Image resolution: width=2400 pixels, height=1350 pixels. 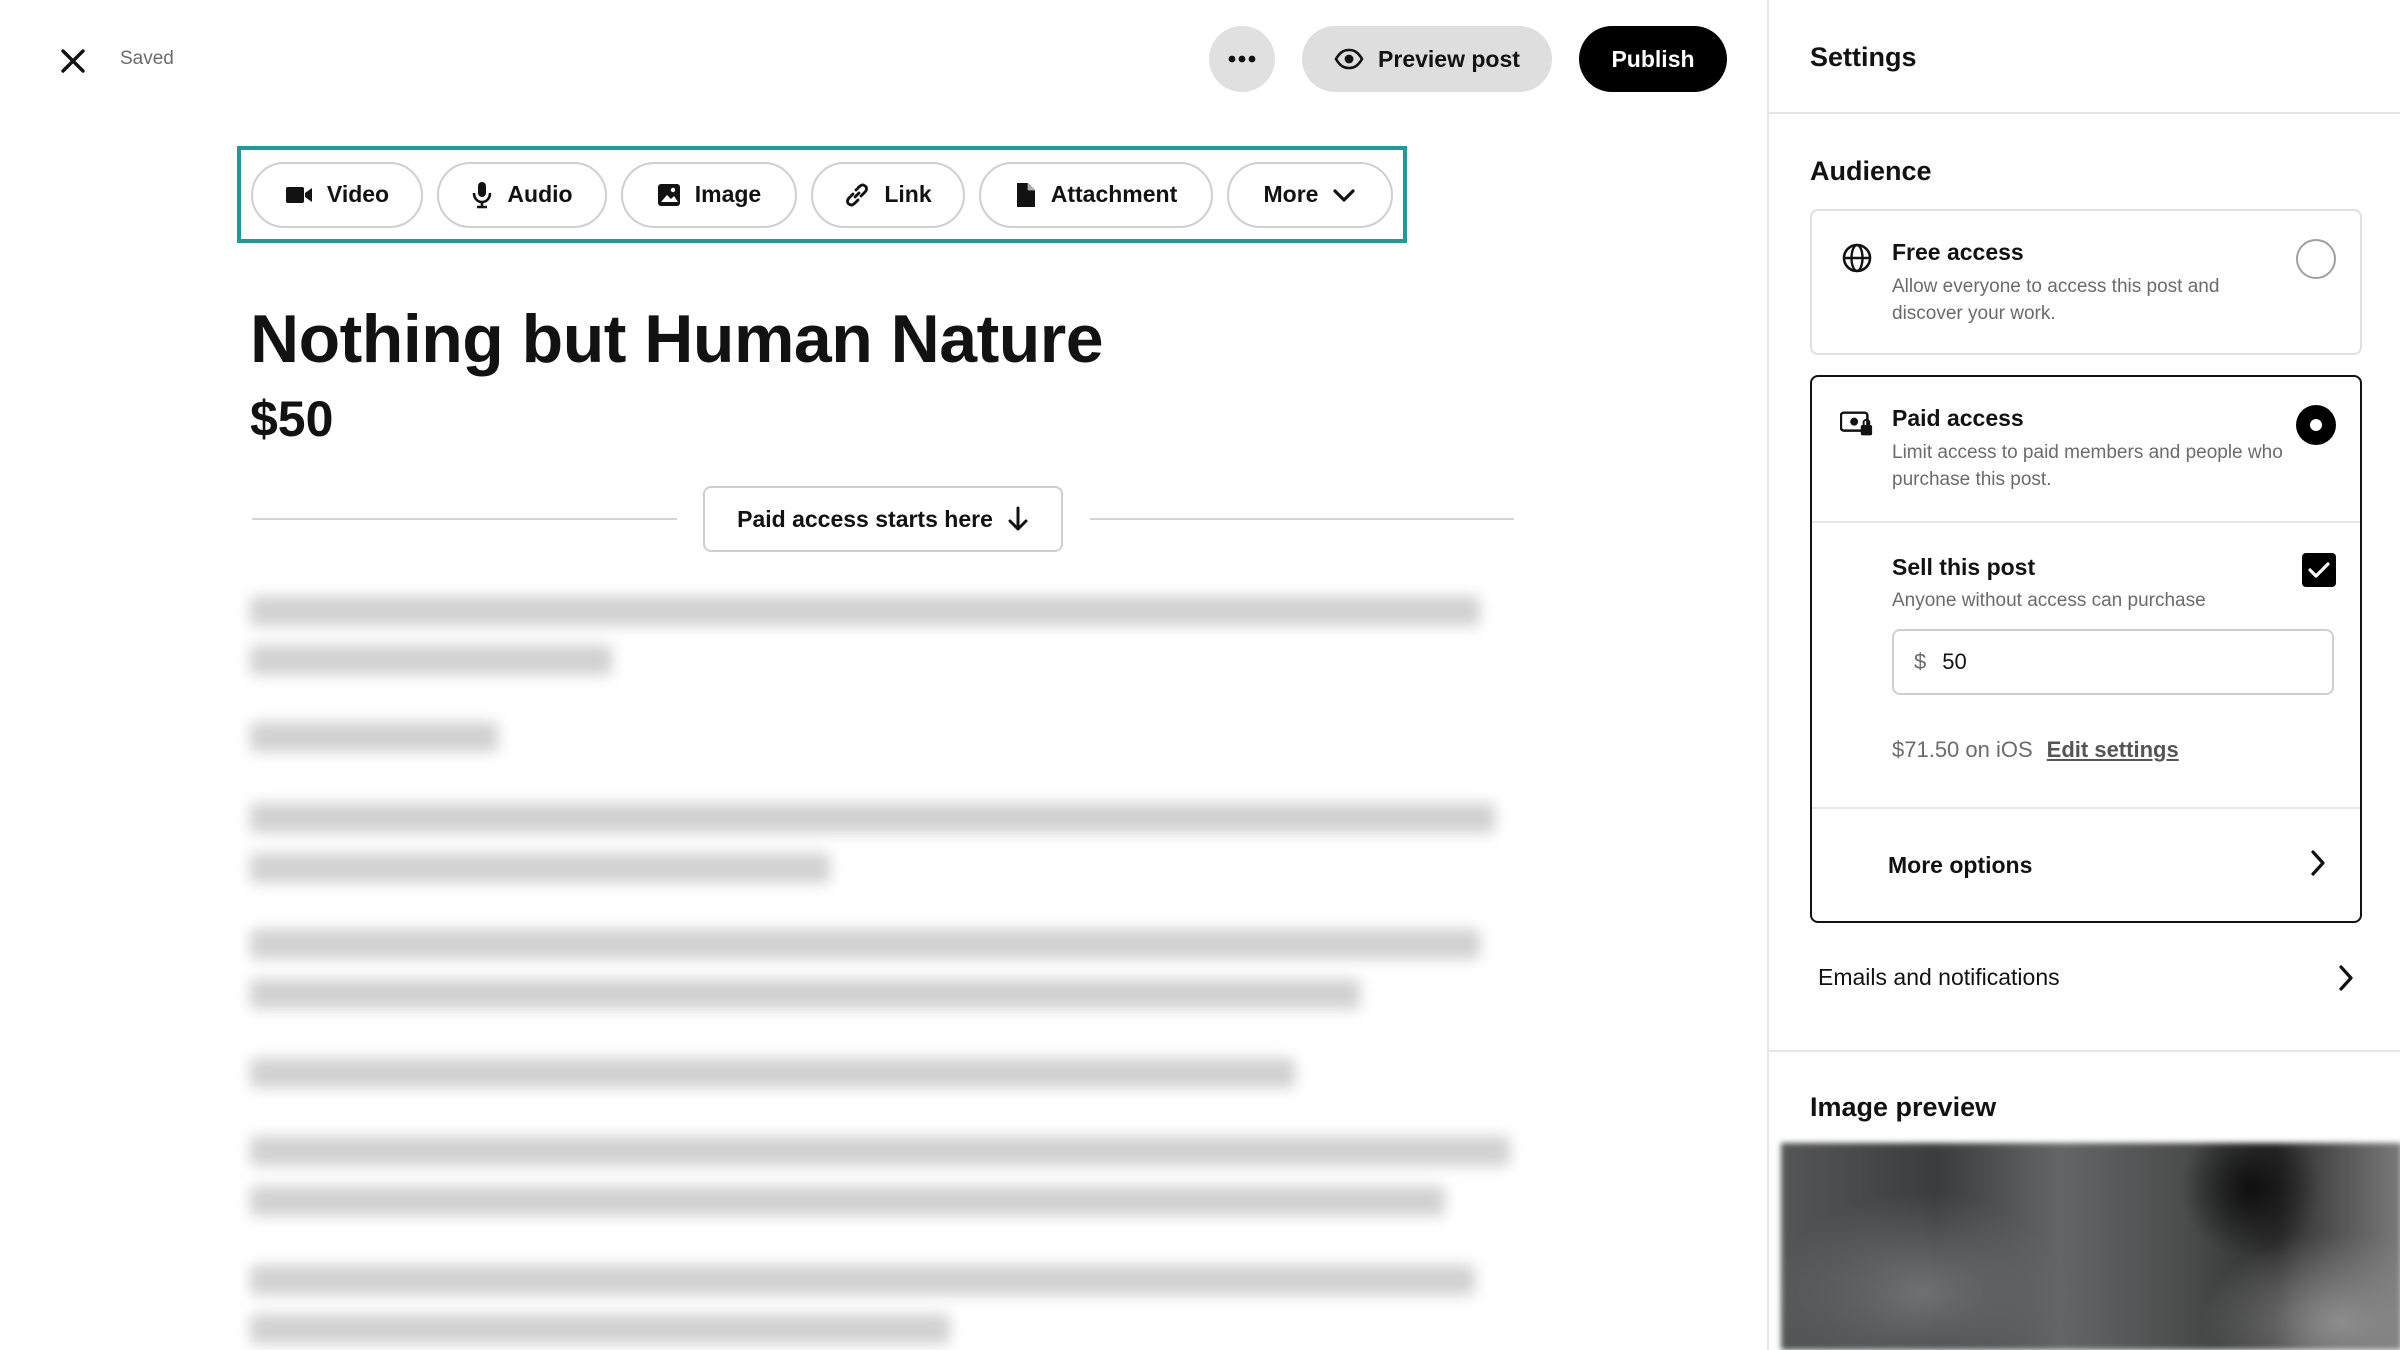 What do you see at coordinates (1962, 749) in the screenshot?
I see `ios-price: $71.50 on iOS` at bounding box center [1962, 749].